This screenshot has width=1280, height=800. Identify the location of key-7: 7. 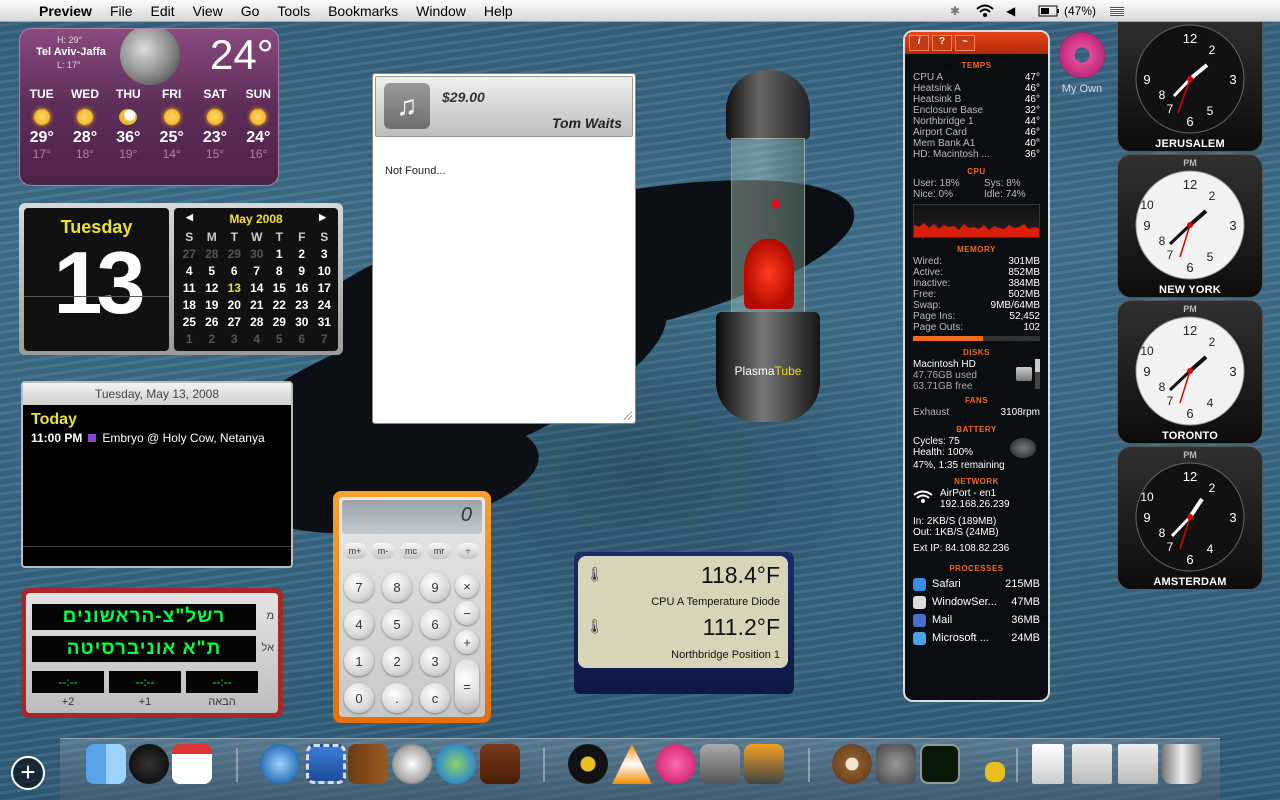
(359, 587).